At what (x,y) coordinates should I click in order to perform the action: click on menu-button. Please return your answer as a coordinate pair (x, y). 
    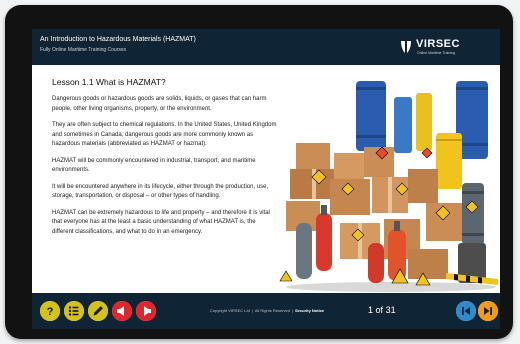
    Looking at the image, I should click on (74, 311).